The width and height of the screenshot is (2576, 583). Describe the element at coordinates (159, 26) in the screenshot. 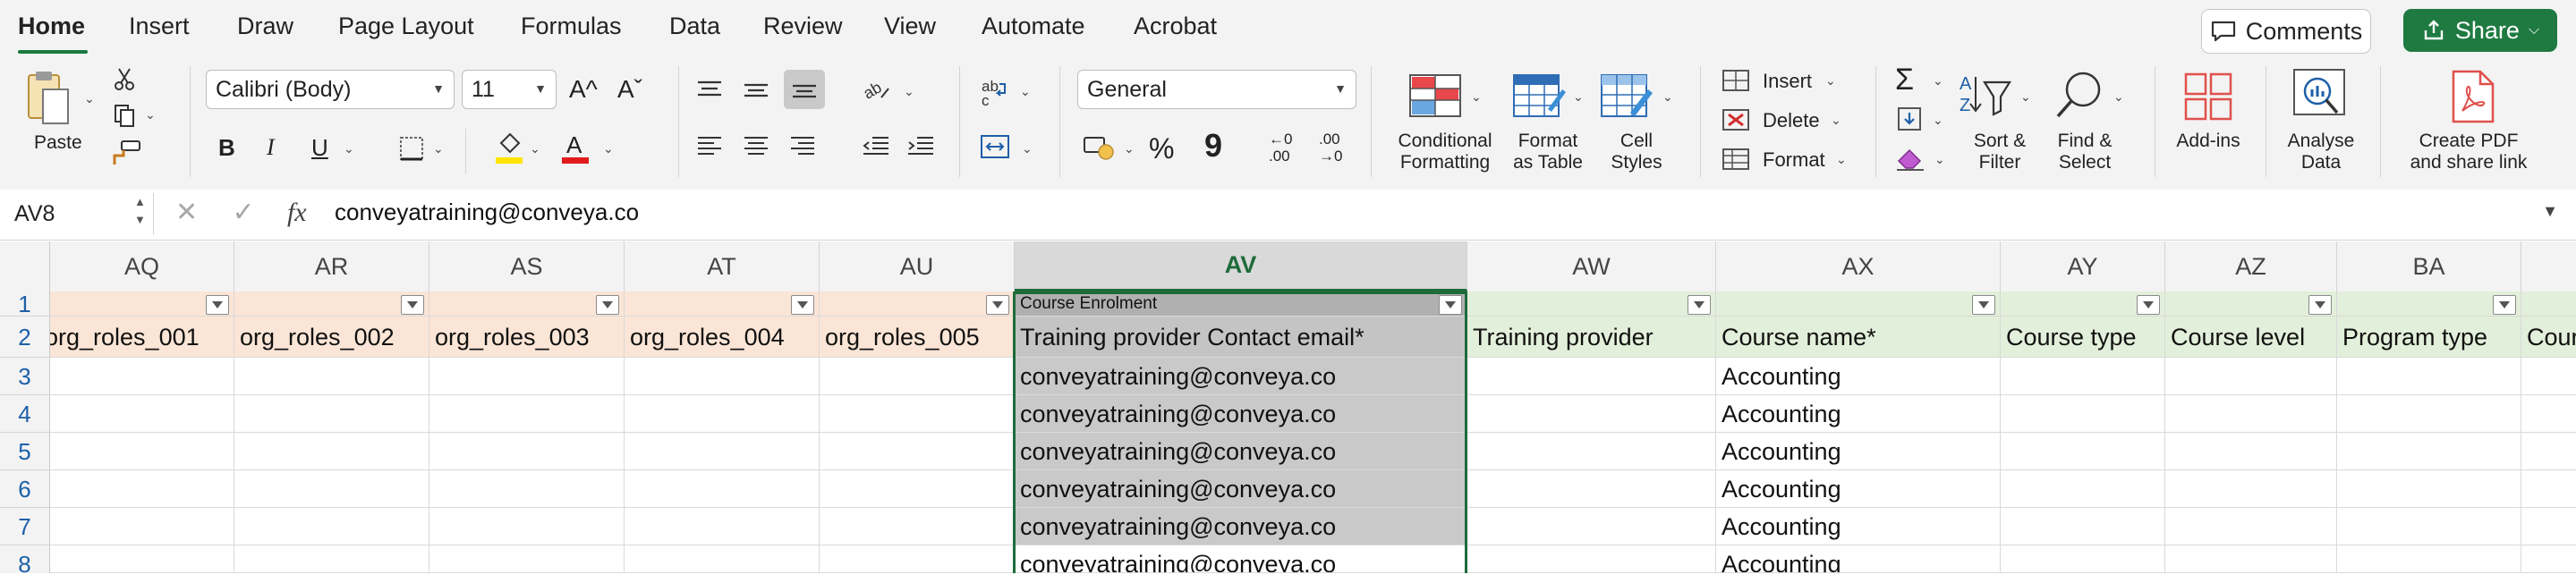

I see `tab-insert: Insert` at that location.